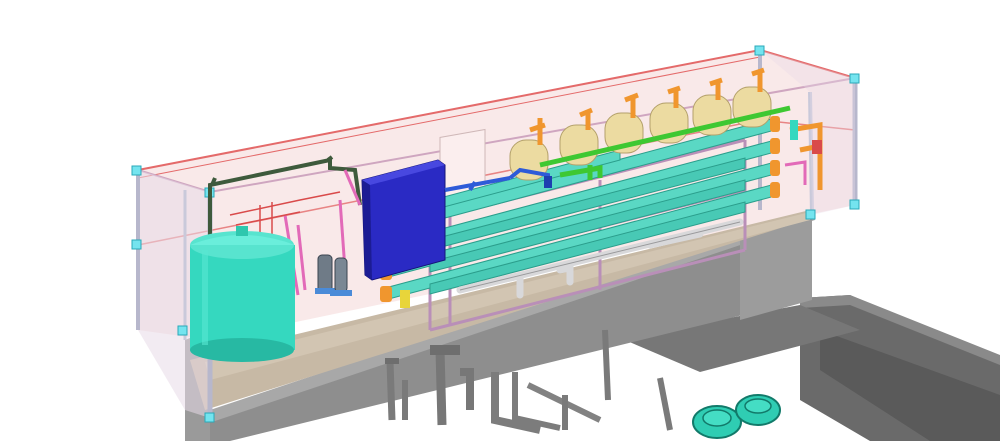  I want to click on yellow-fitting, so click(405, 299).